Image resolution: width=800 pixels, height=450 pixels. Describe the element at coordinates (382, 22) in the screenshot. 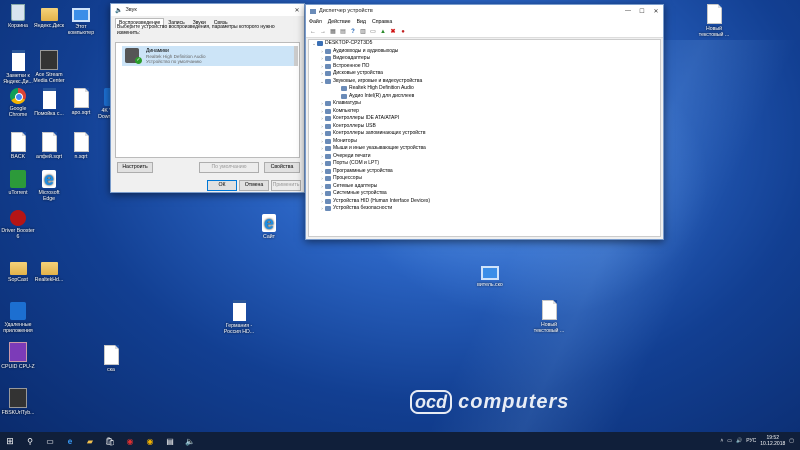

I see `menu-help: Справка` at that location.